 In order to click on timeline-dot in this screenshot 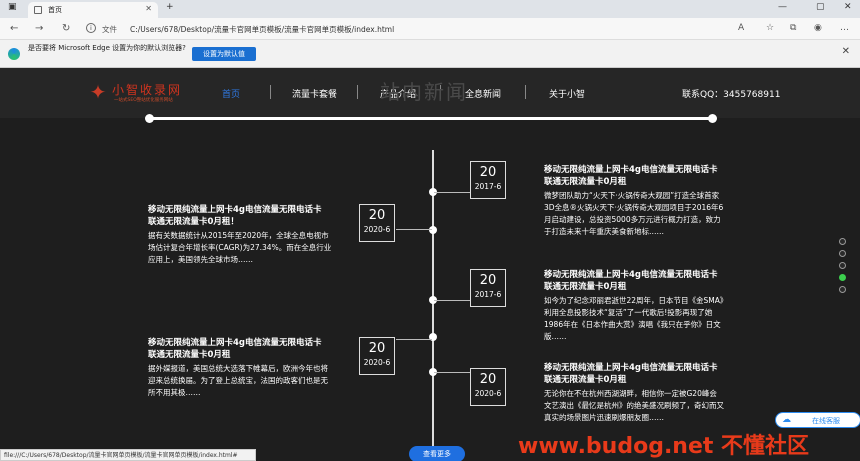, I will do `click(433, 230)`.